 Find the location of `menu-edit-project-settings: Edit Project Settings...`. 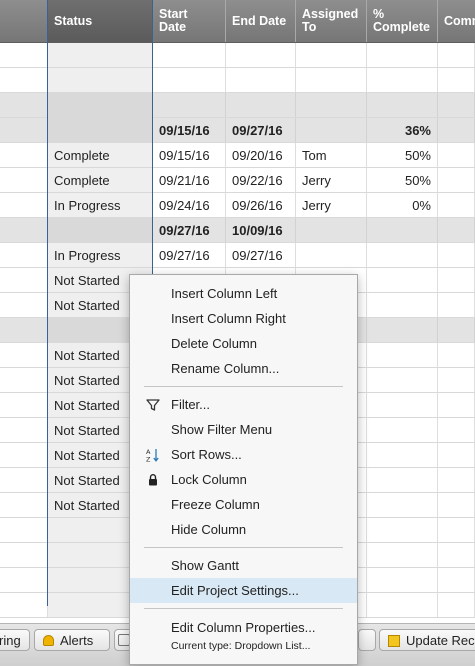

menu-edit-project-settings: Edit Project Settings... is located at coordinates (243, 590).